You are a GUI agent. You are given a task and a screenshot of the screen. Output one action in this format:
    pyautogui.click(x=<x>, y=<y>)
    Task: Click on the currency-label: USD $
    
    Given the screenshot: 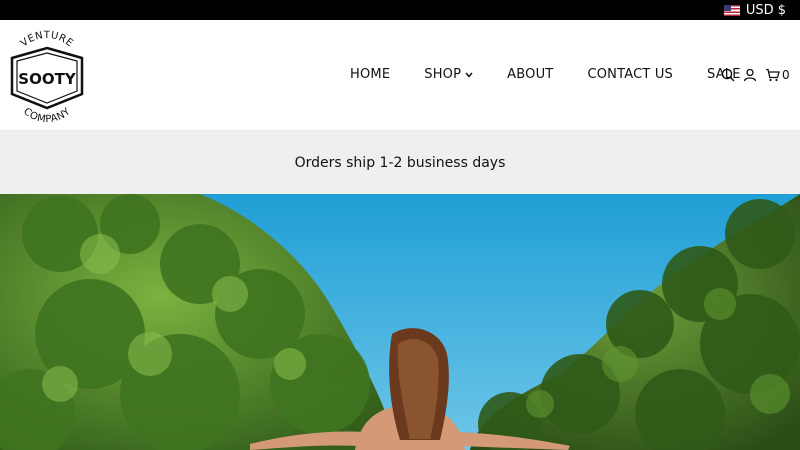 What is the action you would take?
    pyautogui.click(x=765, y=10)
    